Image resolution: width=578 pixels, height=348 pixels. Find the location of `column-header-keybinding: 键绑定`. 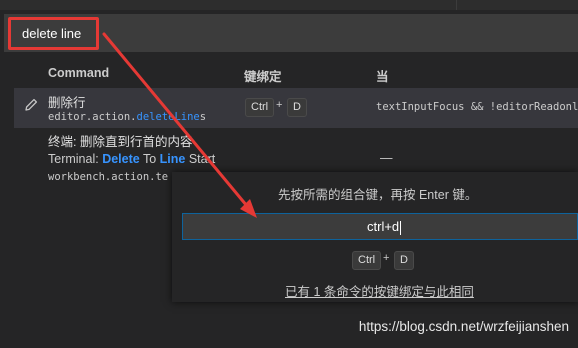

column-header-keybinding: 键绑定 is located at coordinates (263, 75).